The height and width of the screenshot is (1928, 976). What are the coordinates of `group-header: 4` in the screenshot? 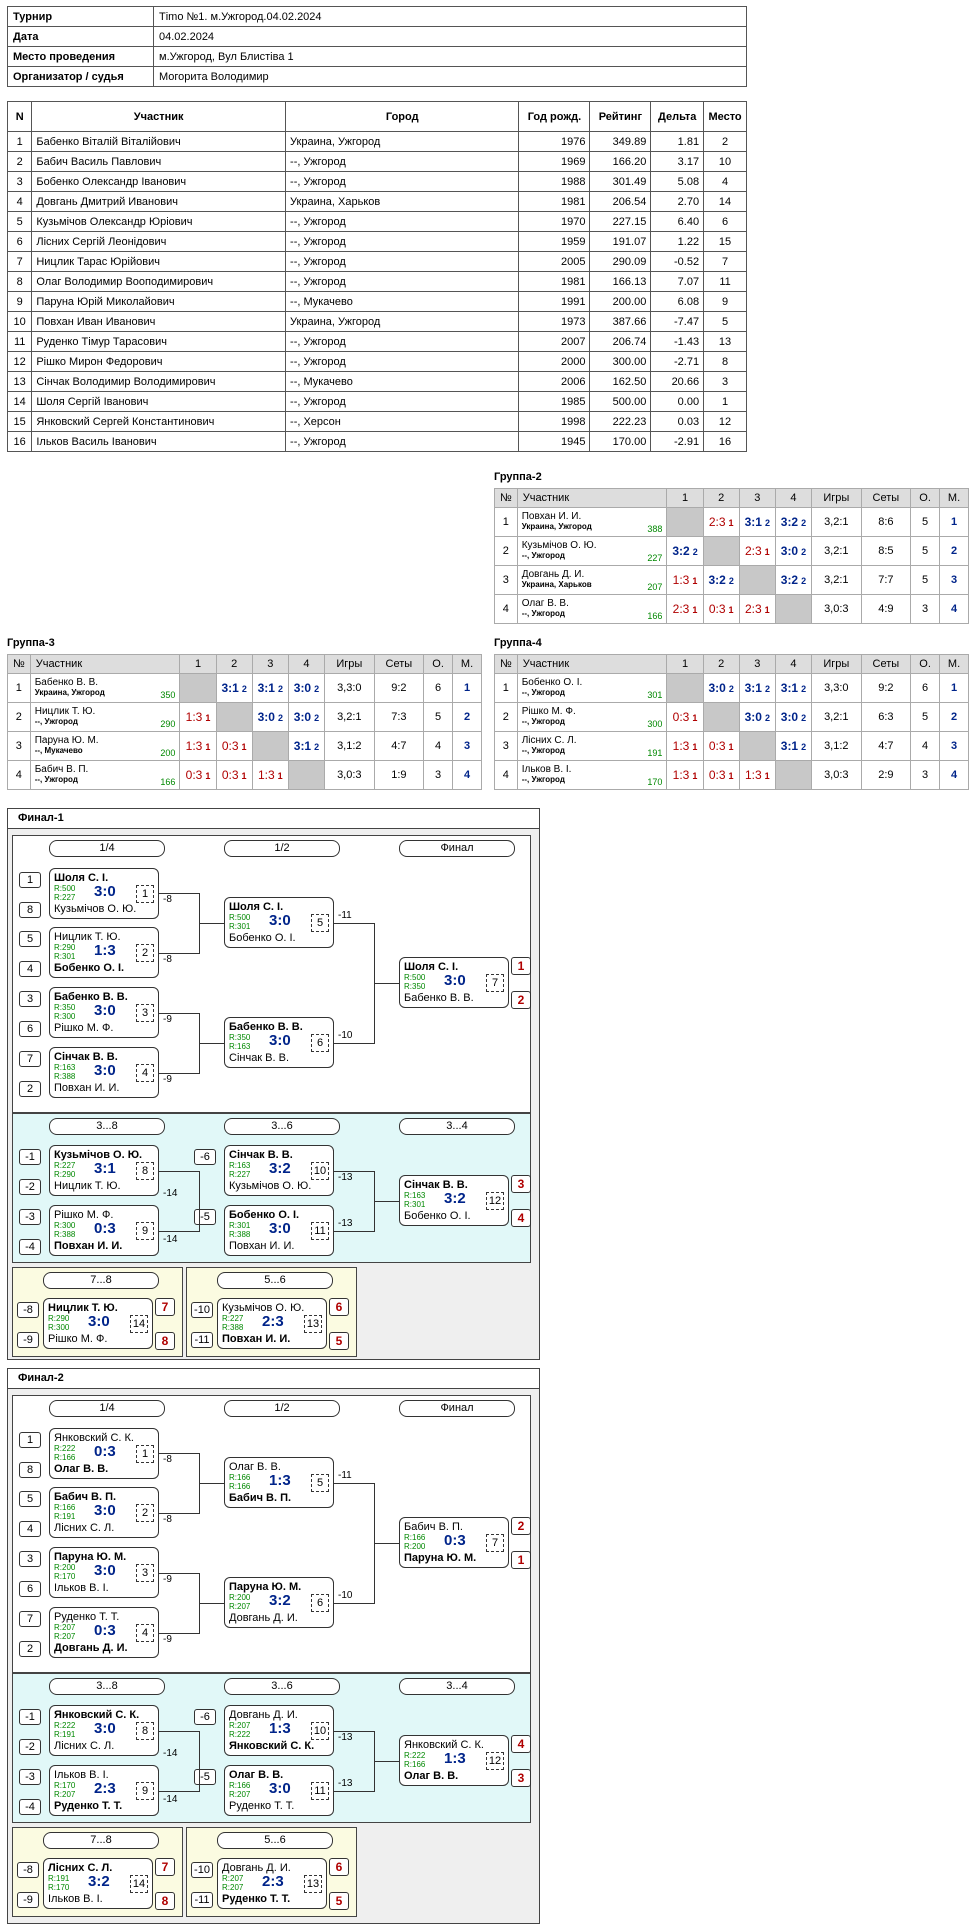 It's located at (793, 664).